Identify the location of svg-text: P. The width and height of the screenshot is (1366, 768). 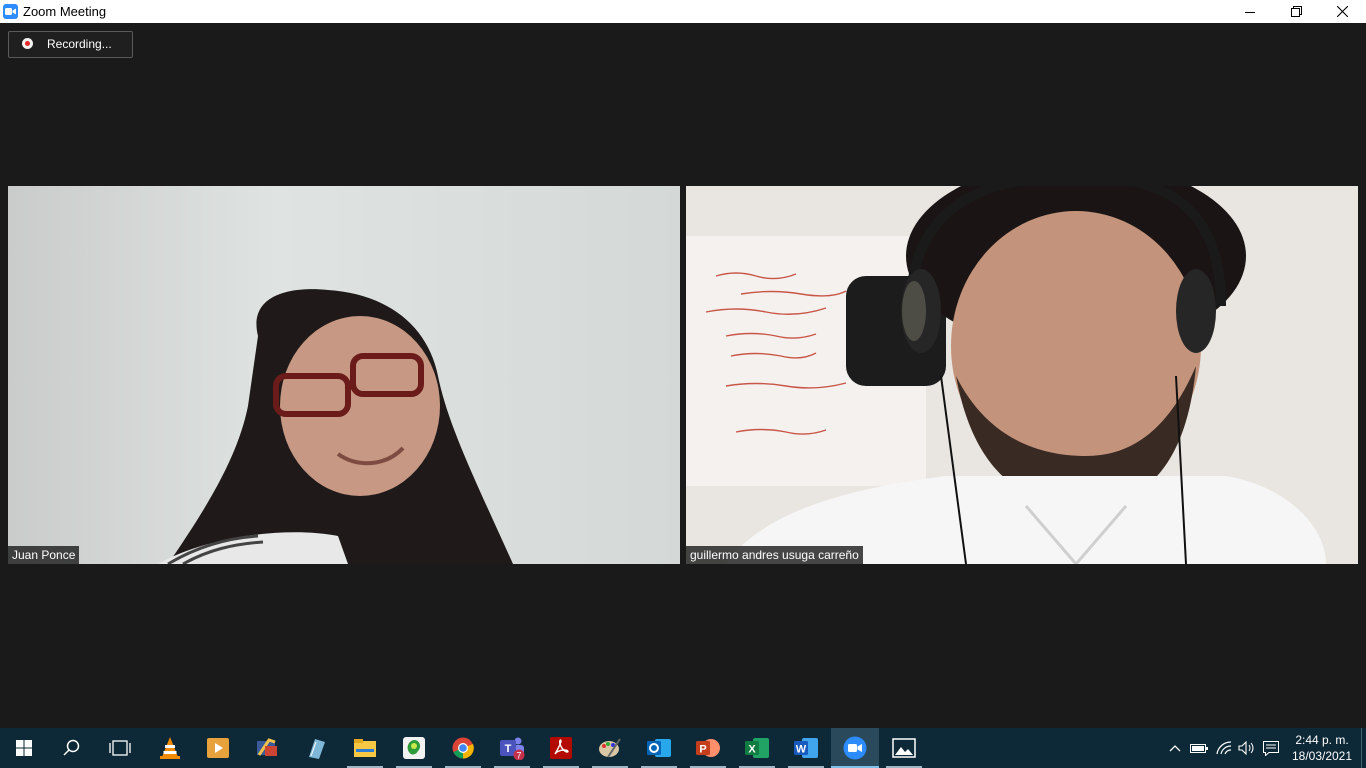
(702, 750).